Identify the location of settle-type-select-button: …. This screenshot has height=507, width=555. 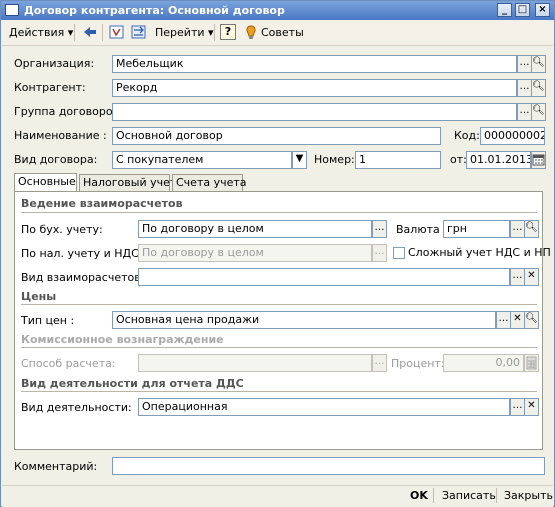
(517, 277).